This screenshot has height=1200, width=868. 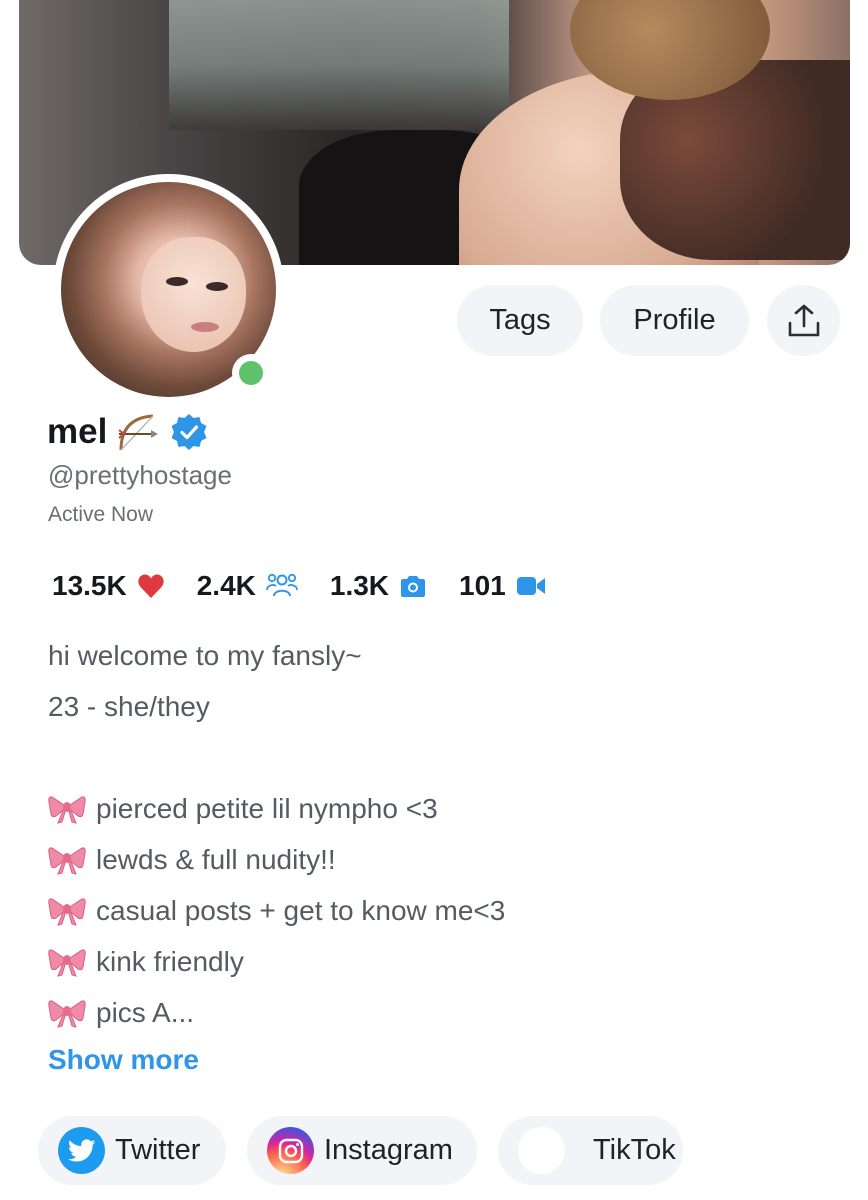 What do you see at coordinates (81, 1150) in the screenshot?
I see `twitter-icon` at bounding box center [81, 1150].